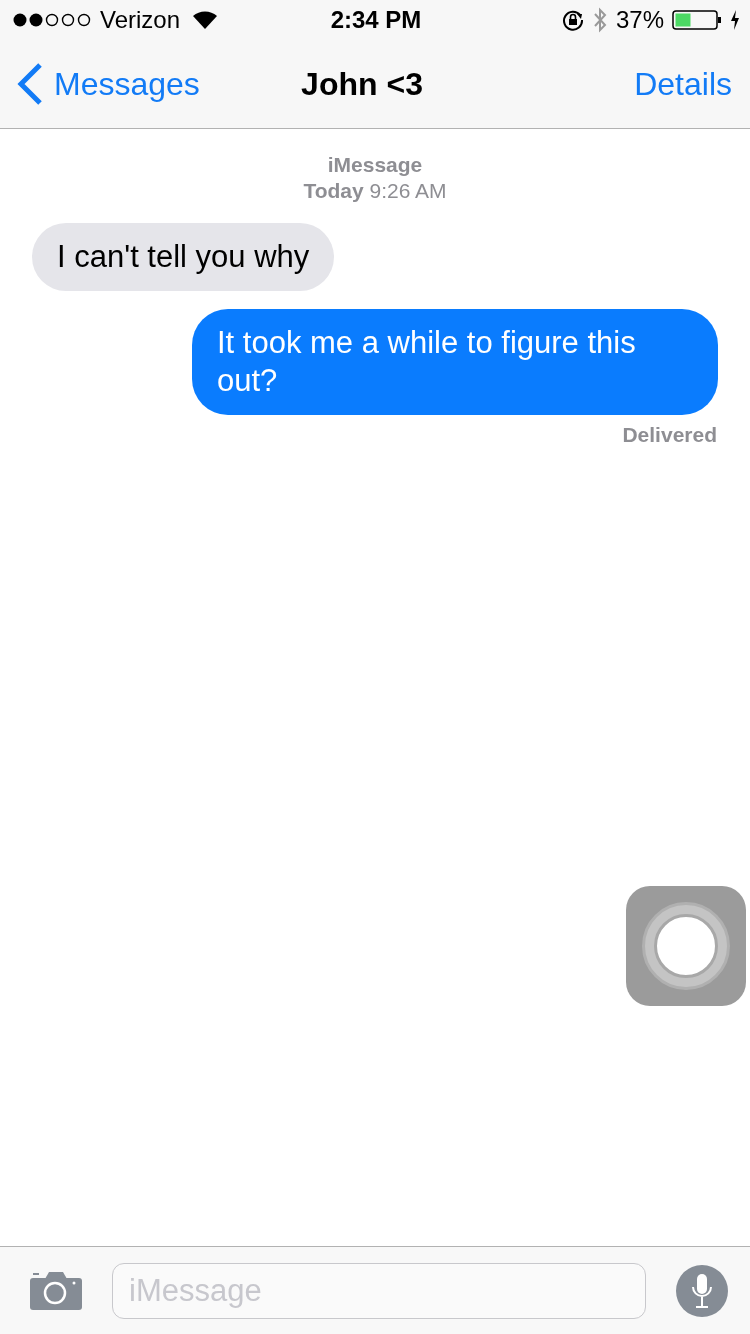 This screenshot has width=750, height=1334. I want to click on message-bubble: I can't tell you why, so click(183, 257).